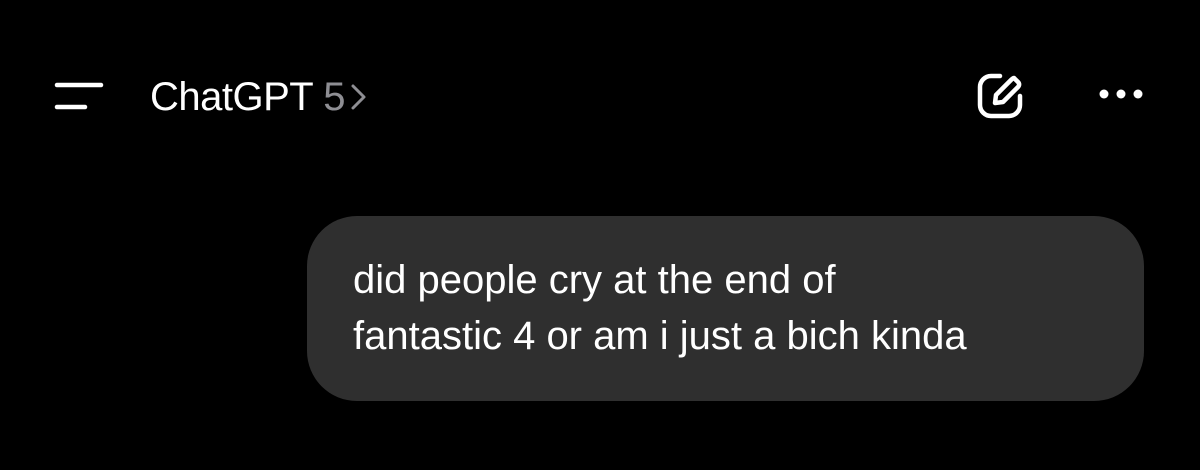 This screenshot has width=1200, height=470. What do you see at coordinates (358, 97) in the screenshot?
I see `chevron-right-icon` at bounding box center [358, 97].